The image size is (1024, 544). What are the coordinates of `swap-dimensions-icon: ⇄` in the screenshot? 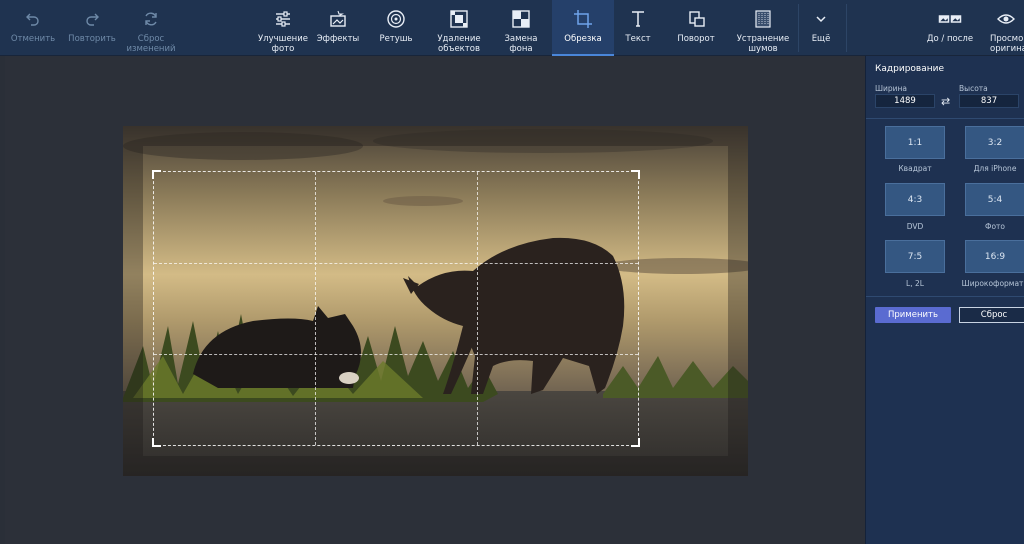 It's located at (945, 101).